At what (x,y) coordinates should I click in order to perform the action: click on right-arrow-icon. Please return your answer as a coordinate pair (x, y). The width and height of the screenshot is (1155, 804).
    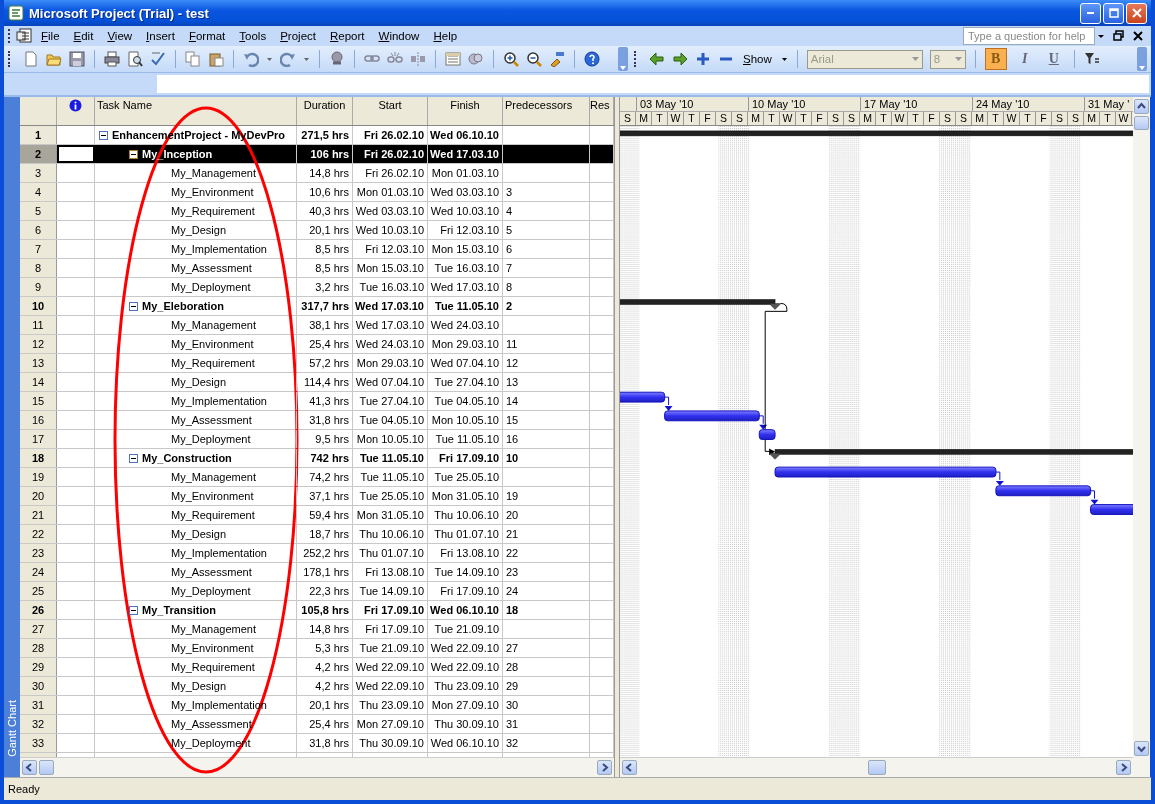
    Looking at the image, I should click on (680, 59).